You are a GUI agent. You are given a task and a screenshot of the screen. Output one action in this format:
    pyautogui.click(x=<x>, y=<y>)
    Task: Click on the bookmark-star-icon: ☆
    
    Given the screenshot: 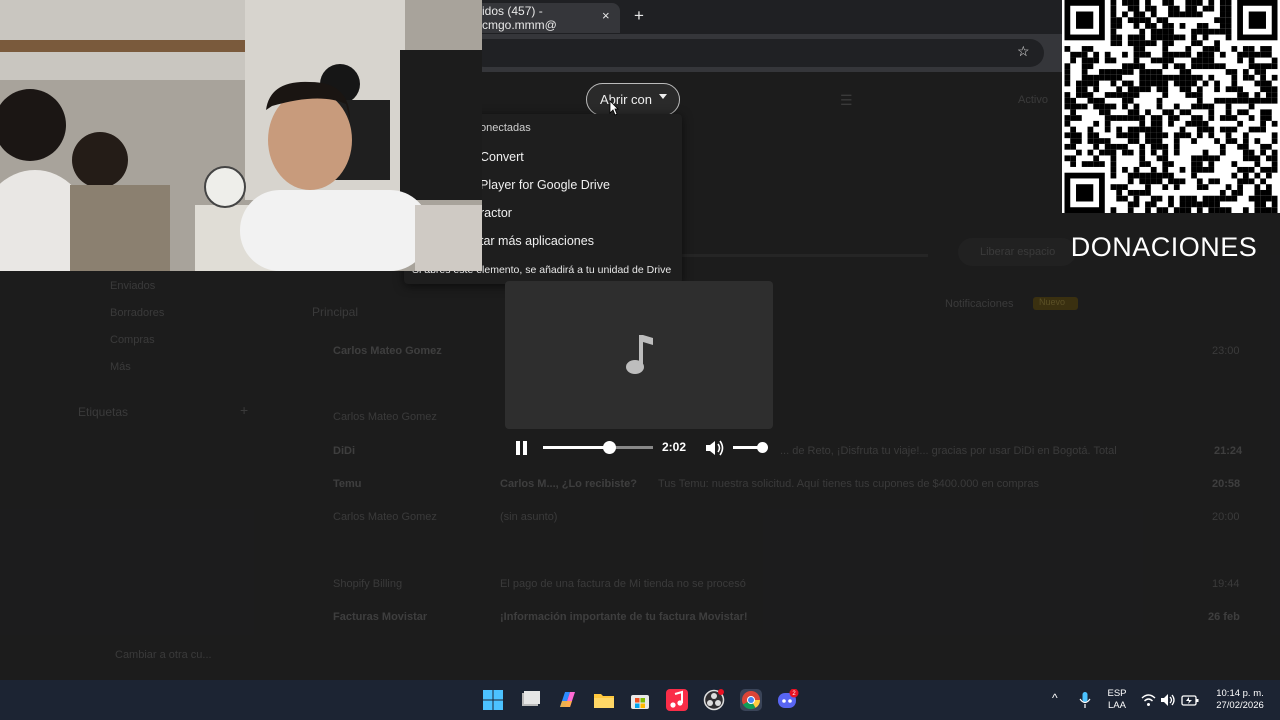 What is the action you would take?
    pyautogui.click(x=1023, y=51)
    